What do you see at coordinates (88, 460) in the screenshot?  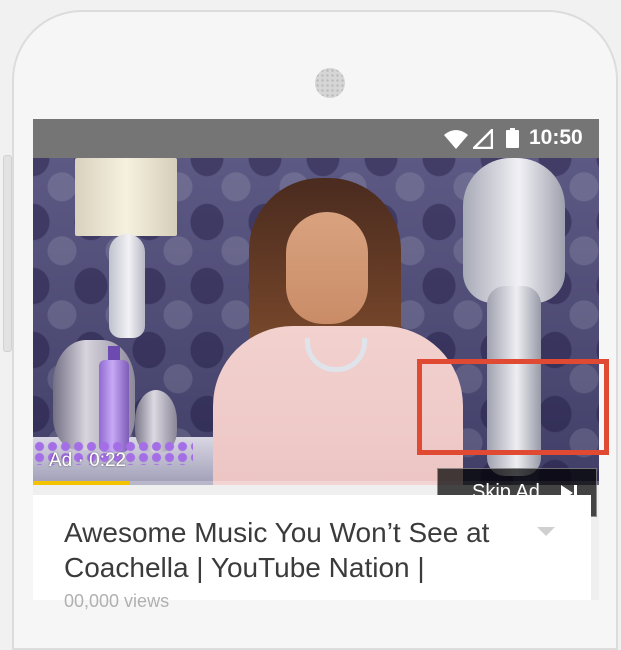 I see `ad-countdown-label: Ad · 0:22` at bounding box center [88, 460].